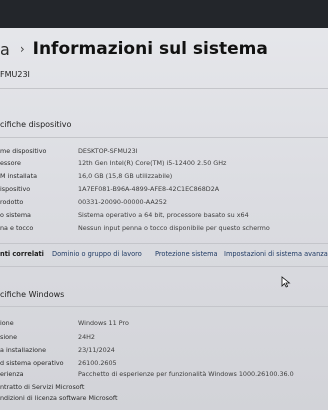 This screenshot has height=410, width=328. I want to click on breadcrumb-parent: a, so click(5, 49).